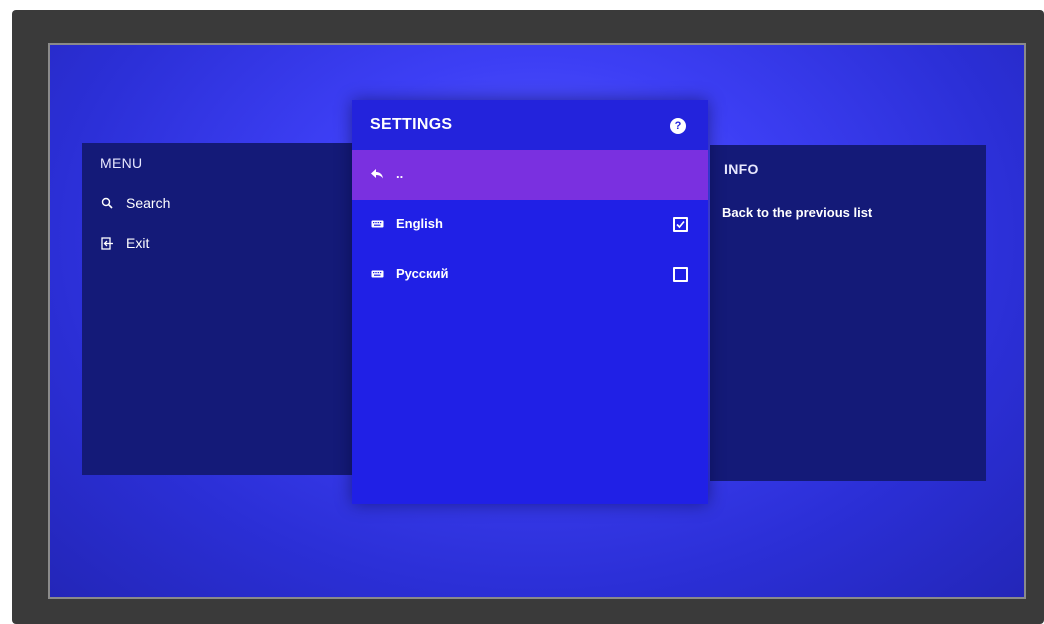  What do you see at coordinates (530, 275) in the screenshot?
I see `language-item-russian: Русский` at bounding box center [530, 275].